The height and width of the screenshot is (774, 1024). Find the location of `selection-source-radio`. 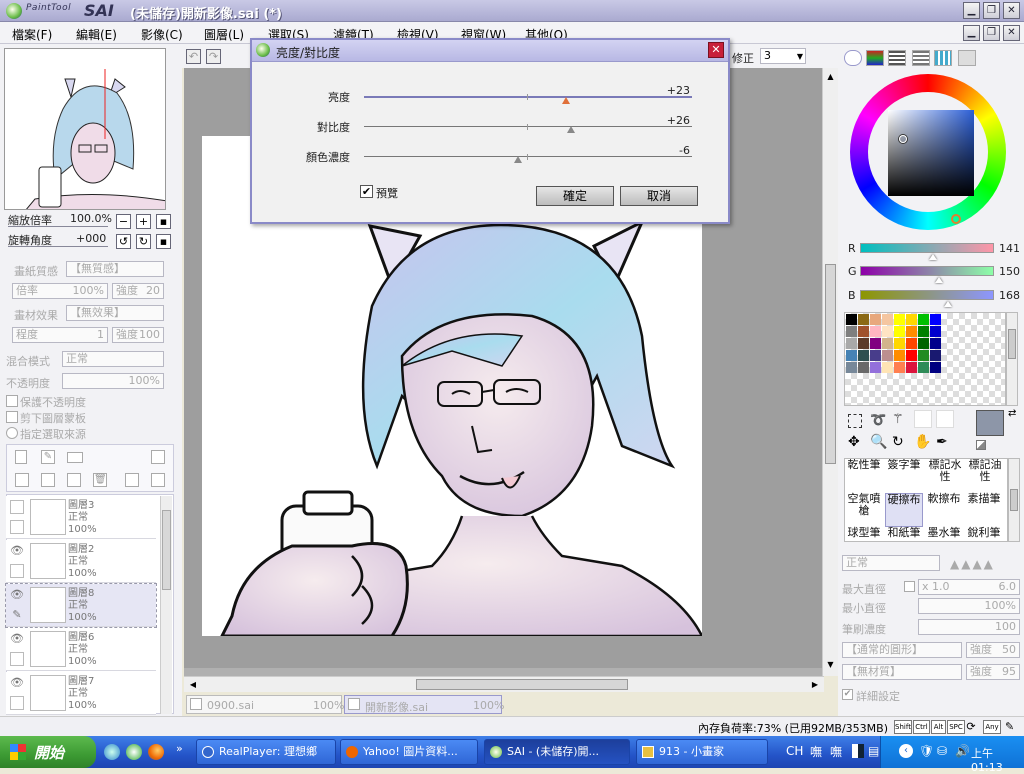

selection-source-radio is located at coordinates (12, 433).